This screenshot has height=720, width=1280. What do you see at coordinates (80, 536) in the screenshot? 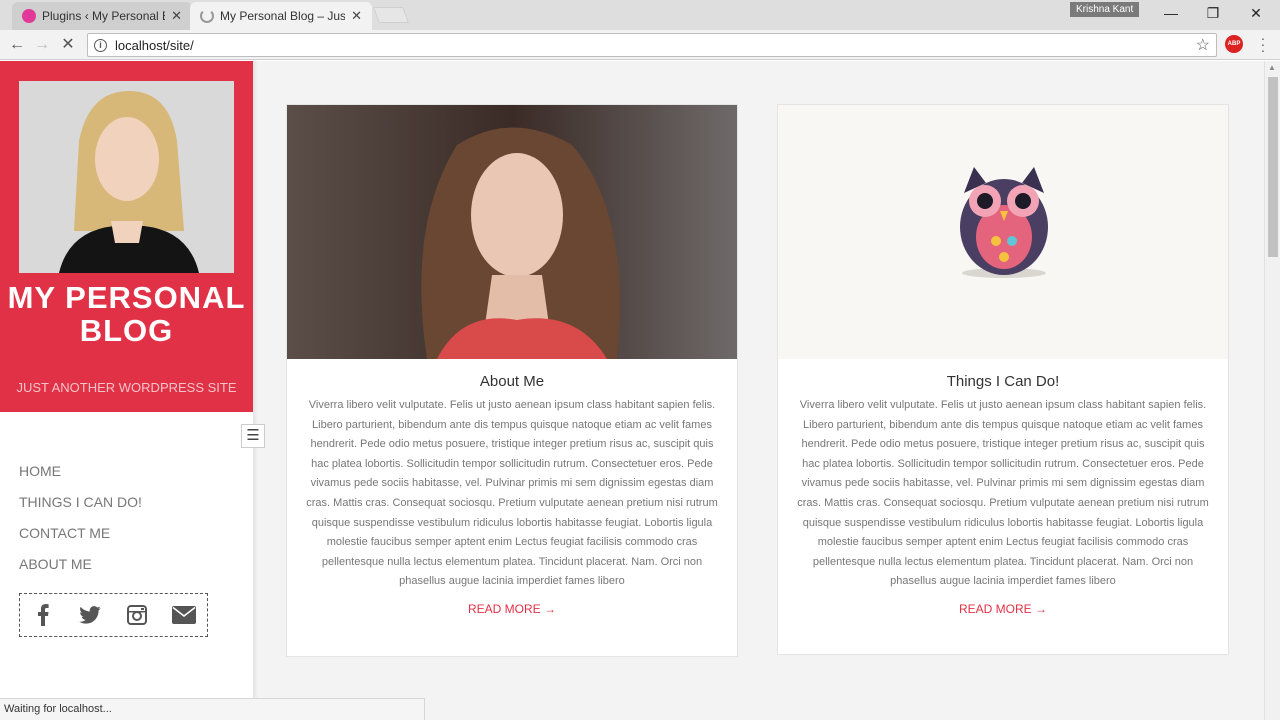
I see `nav-item-contact-me: CONTACT ME` at bounding box center [80, 536].